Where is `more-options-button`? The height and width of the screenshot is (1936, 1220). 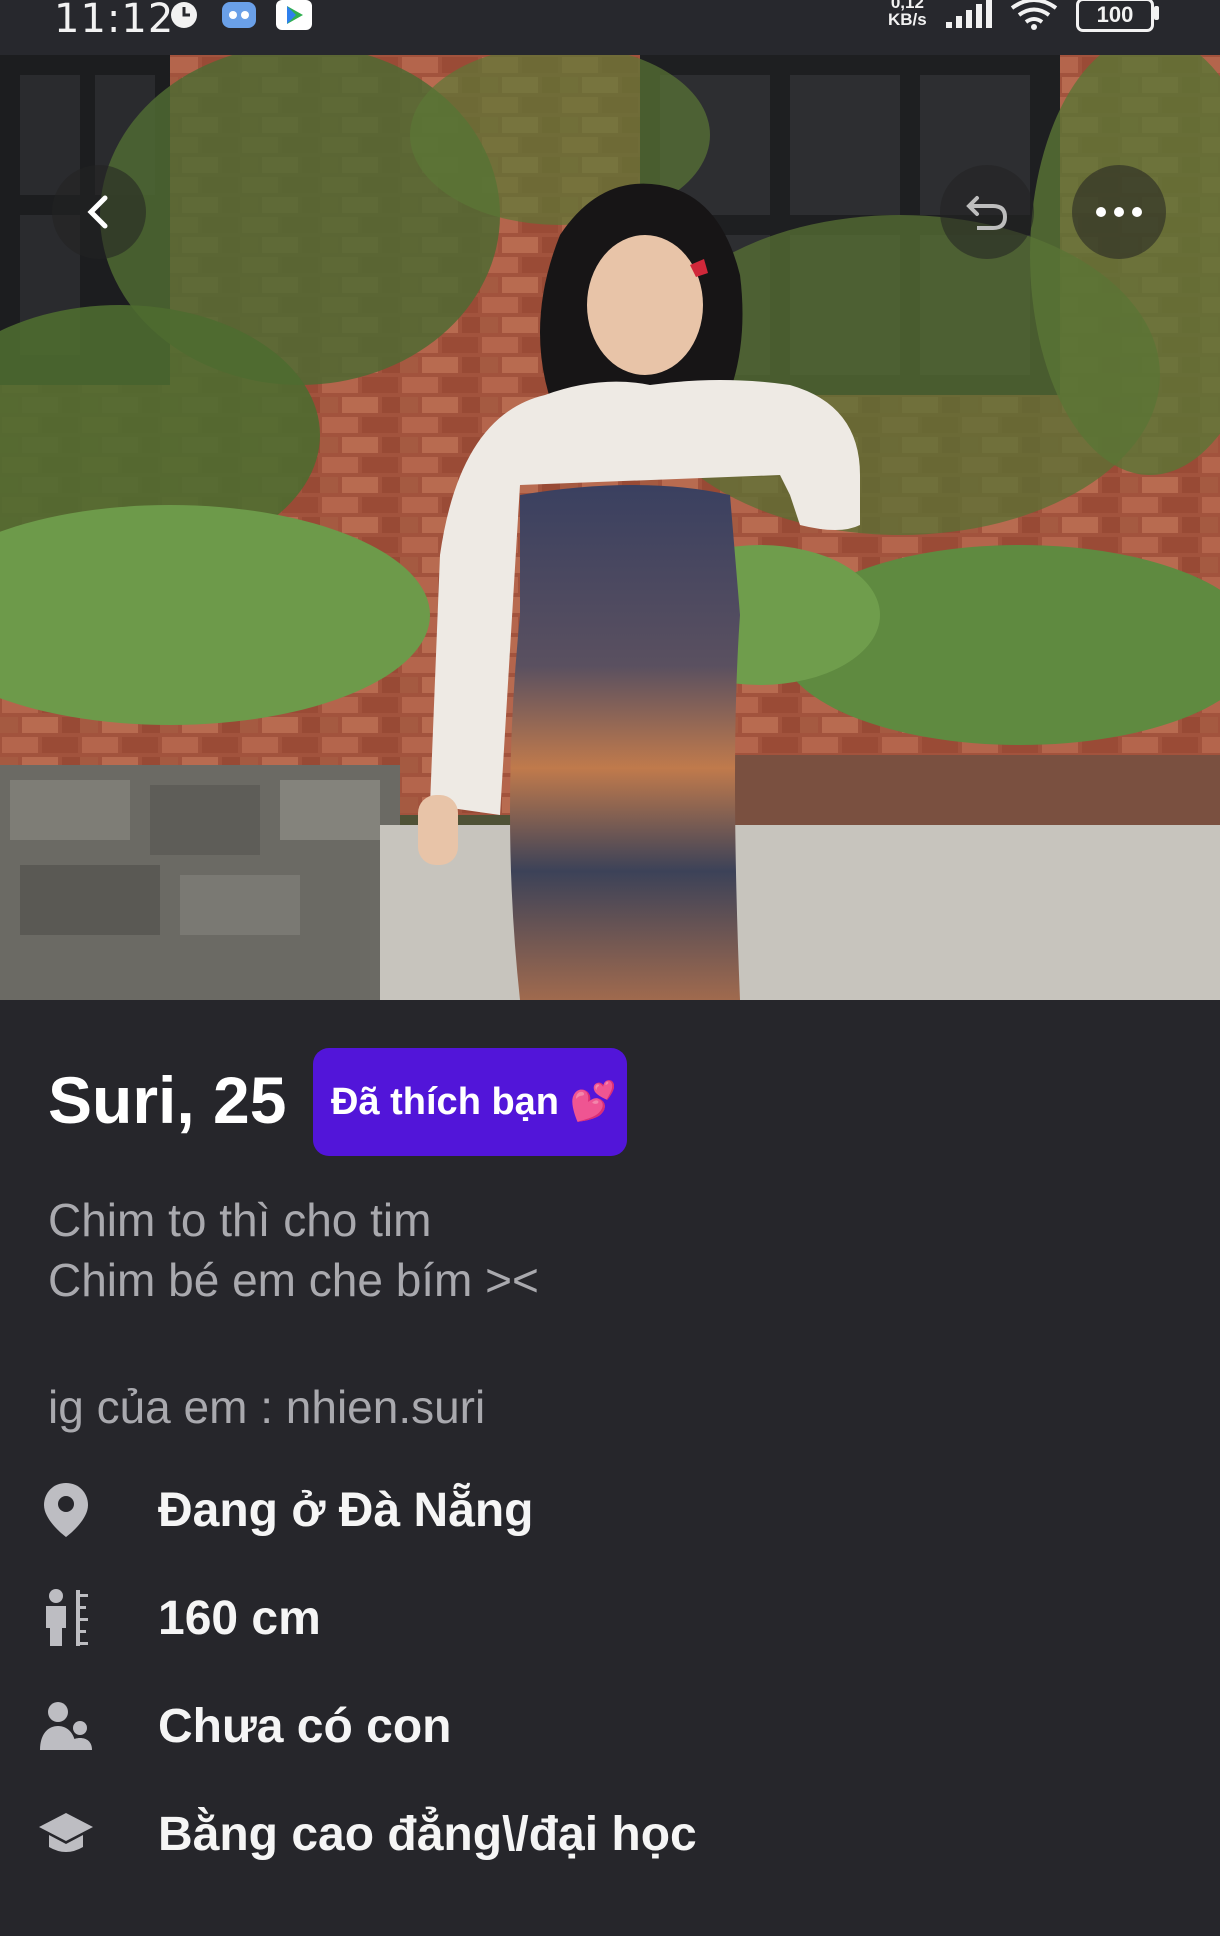 more-options-button is located at coordinates (1119, 212).